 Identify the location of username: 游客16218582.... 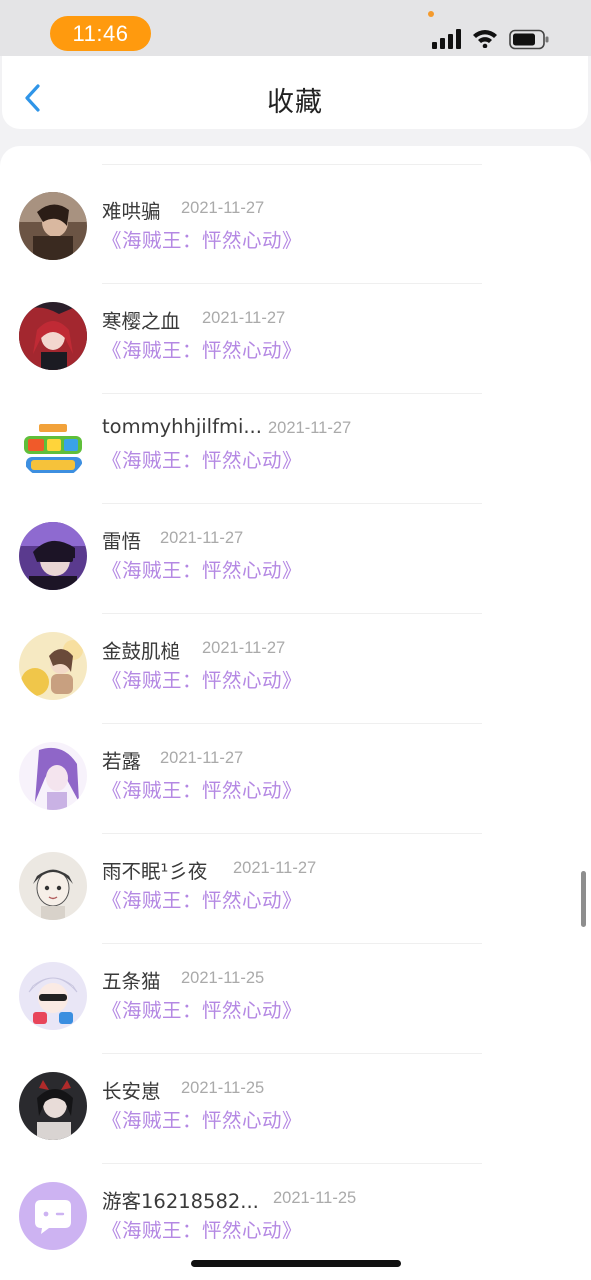
(180, 1201).